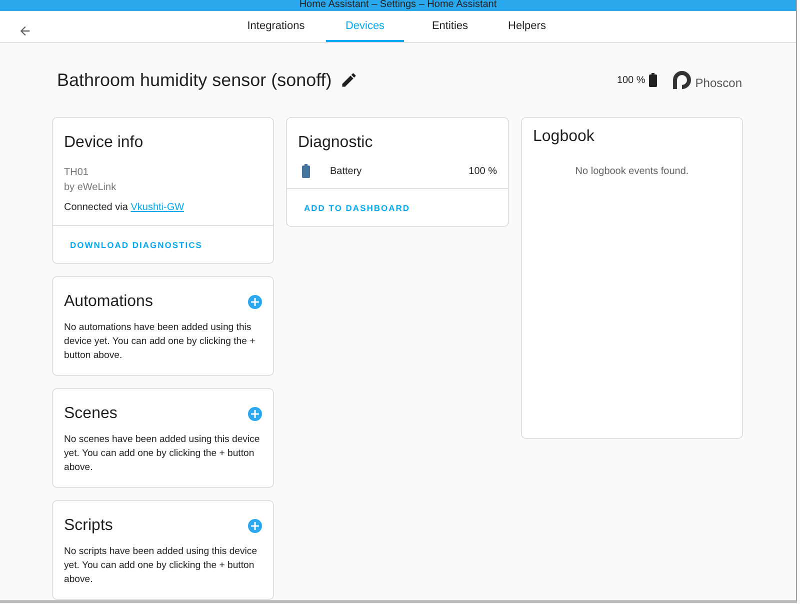 The image size is (800, 604). What do you see at coordinates (159, 342) in the screenshot?
I see `empty-message: No automations have been added using this device yet. You can add one by clicking the + button above.` at bounding box center [159, 342].